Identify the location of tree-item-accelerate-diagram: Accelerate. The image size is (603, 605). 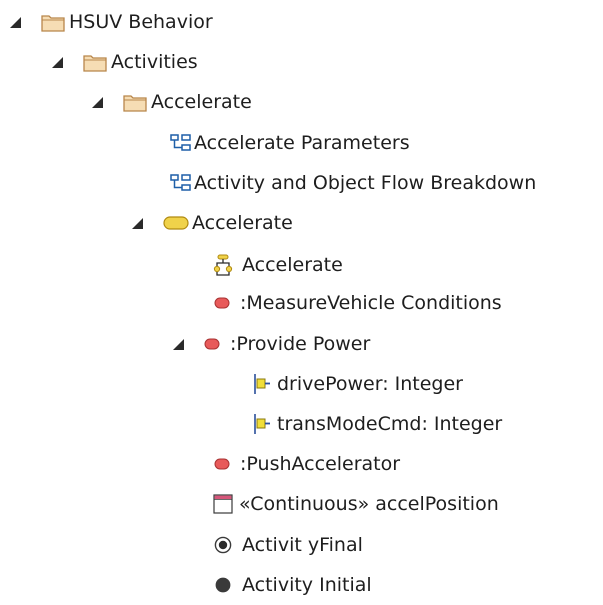
(277, 265).